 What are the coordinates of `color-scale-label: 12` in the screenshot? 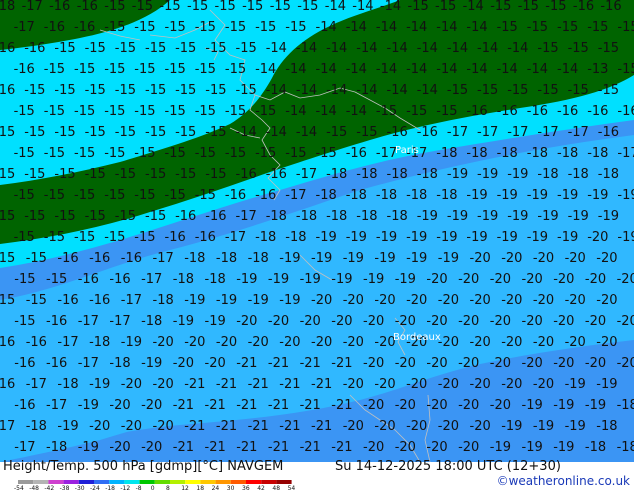 It's located at (185, 487).